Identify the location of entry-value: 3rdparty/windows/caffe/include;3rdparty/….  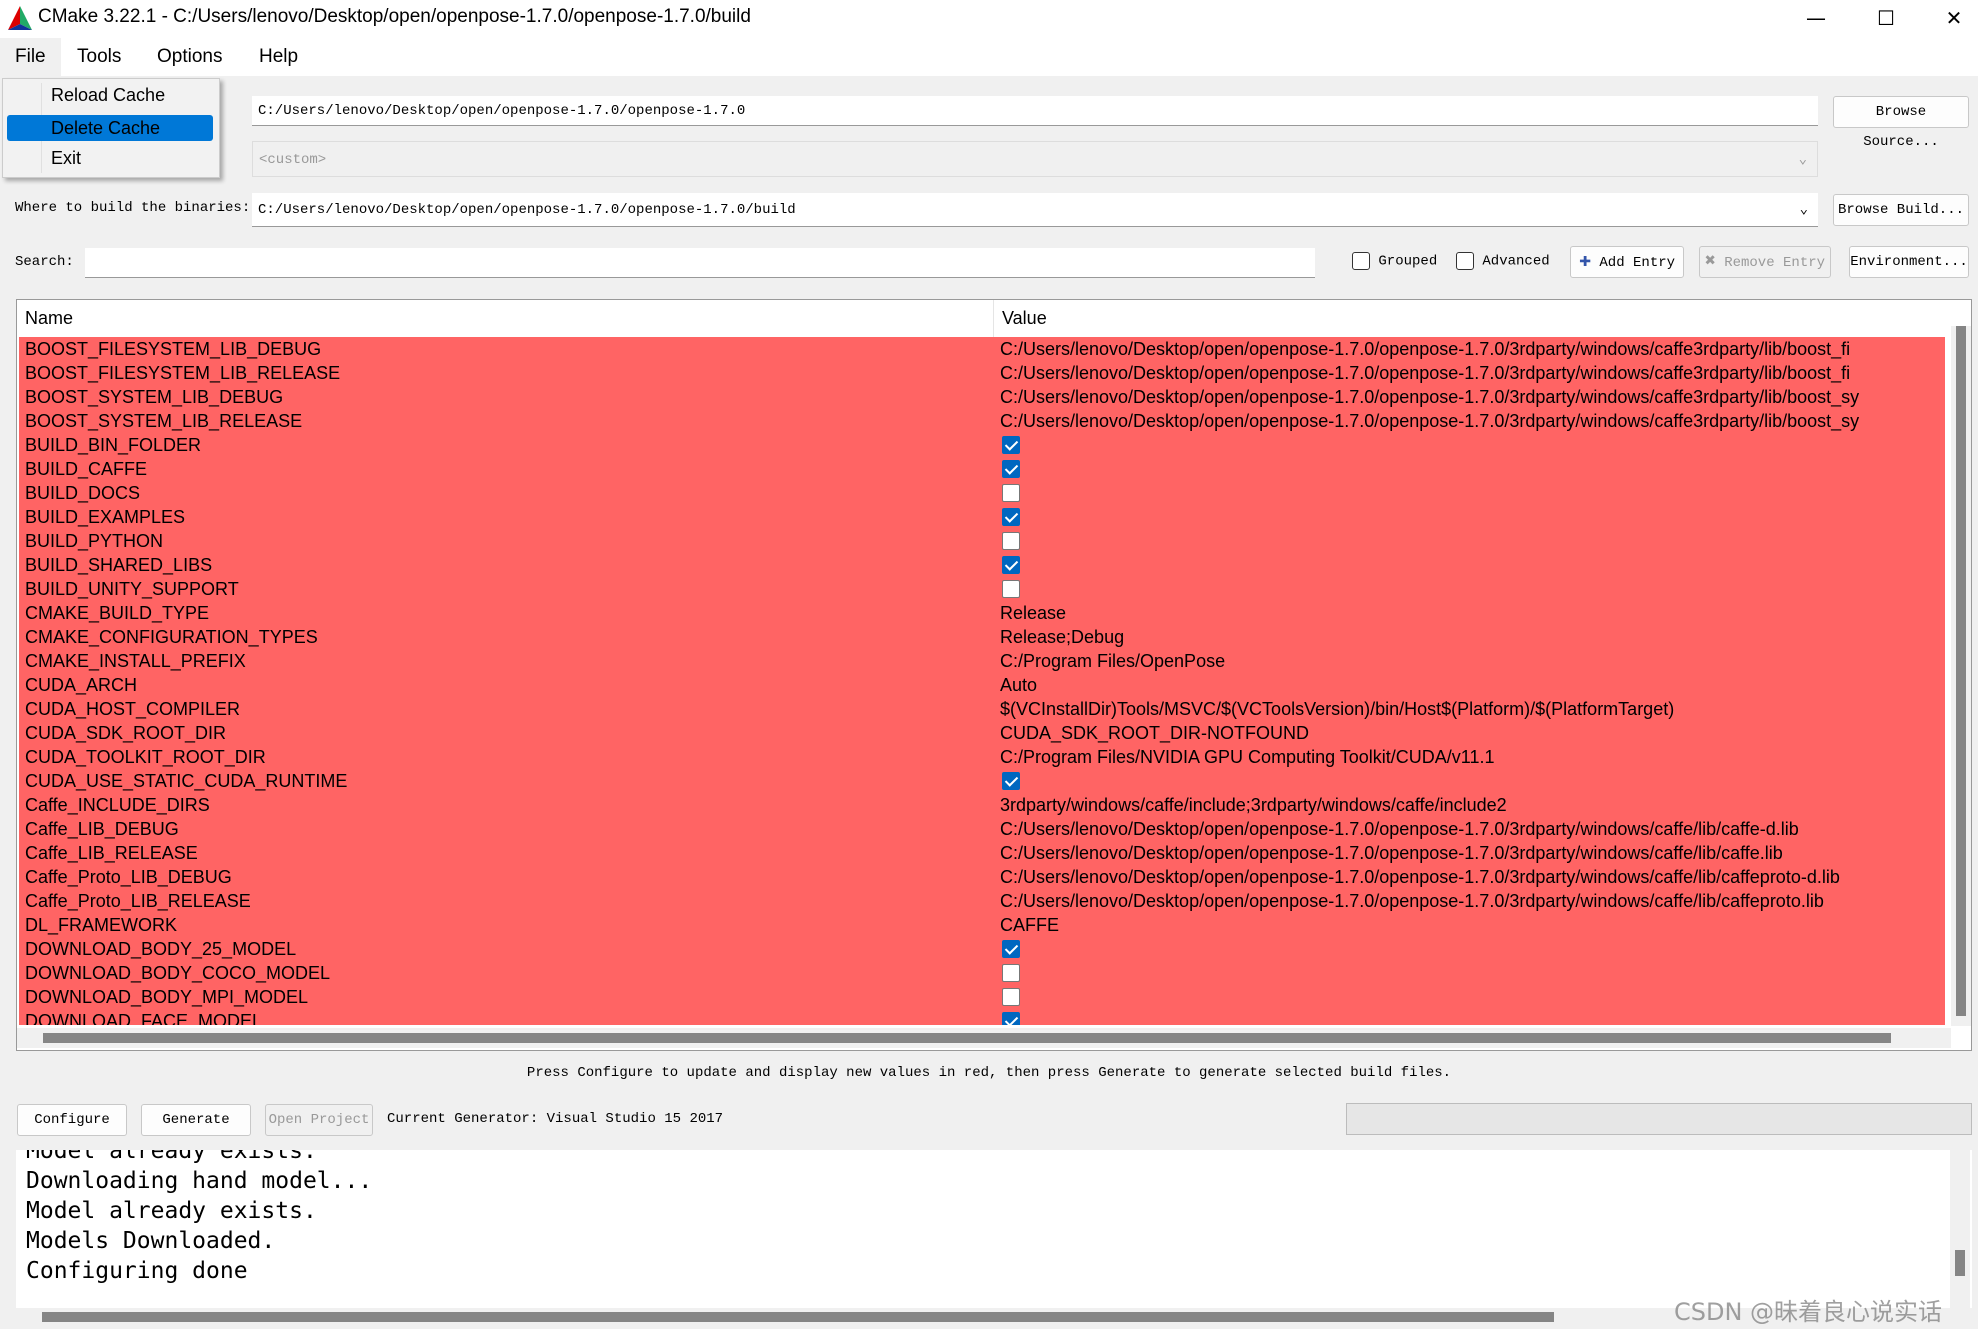
(1472, 805).